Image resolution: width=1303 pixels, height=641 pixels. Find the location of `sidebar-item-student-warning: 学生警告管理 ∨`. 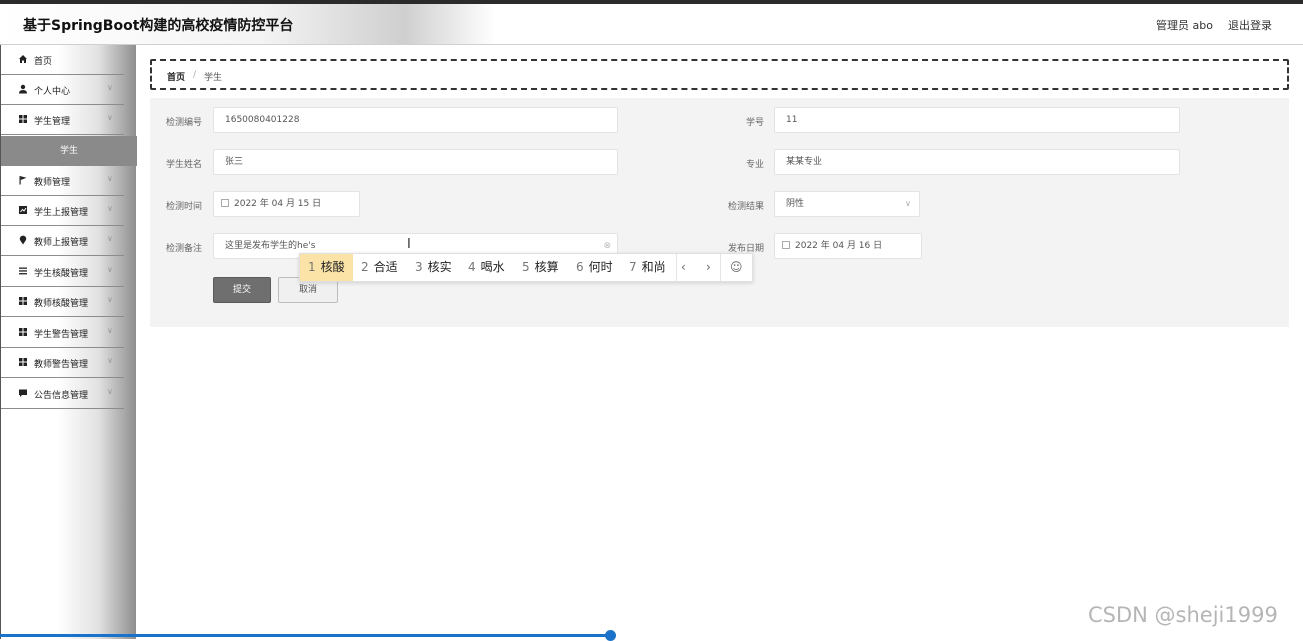

sidebar-item-student-warning: 学生警告管理 ∨ is located at coordinates (62, 333).